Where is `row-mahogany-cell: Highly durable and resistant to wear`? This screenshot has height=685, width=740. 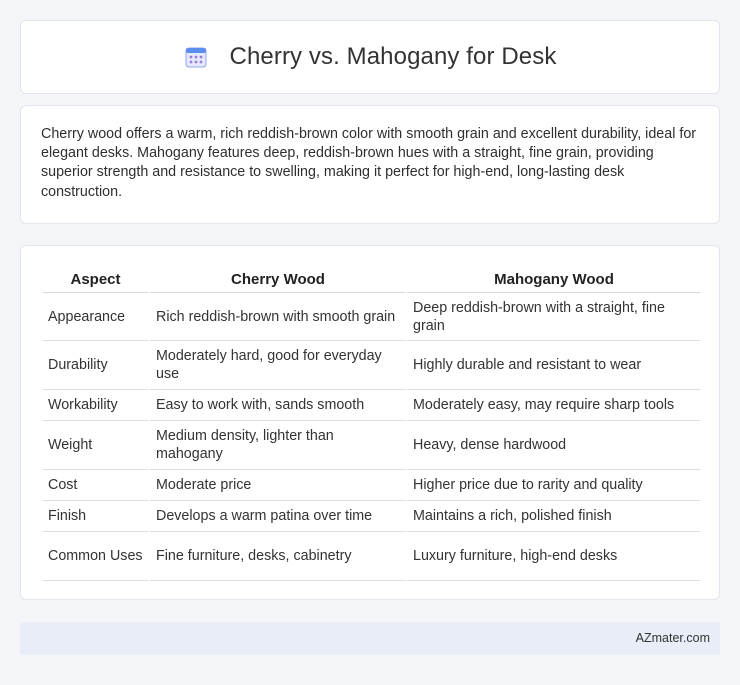 row-mahogany-cell: Highly durable and resistant to wear is located at coordinates (552, 365).